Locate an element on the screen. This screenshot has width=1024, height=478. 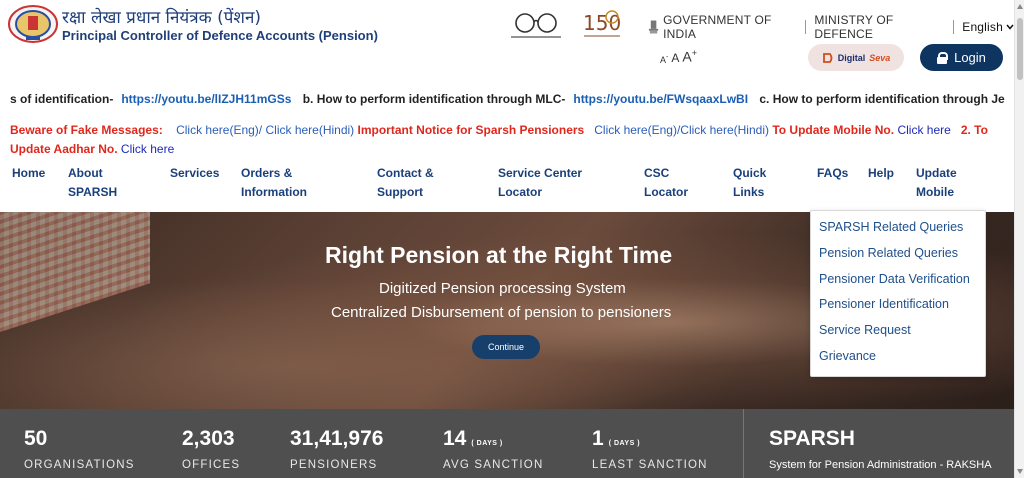
font-size-controls: A- A A+ is located at coordinates (678, 56).